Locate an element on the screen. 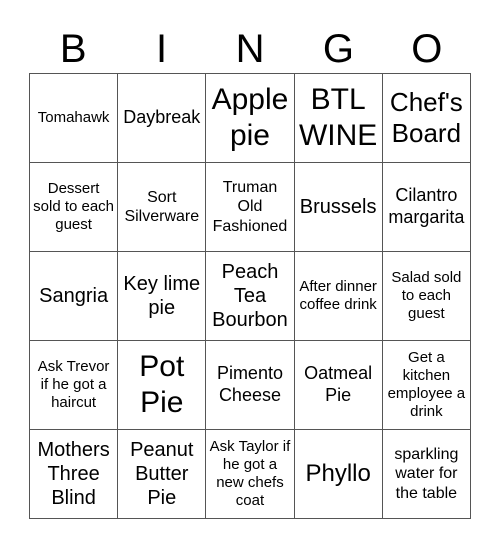  bingo-cell: Oatmeal Pie is located at coordinates (338, 385).